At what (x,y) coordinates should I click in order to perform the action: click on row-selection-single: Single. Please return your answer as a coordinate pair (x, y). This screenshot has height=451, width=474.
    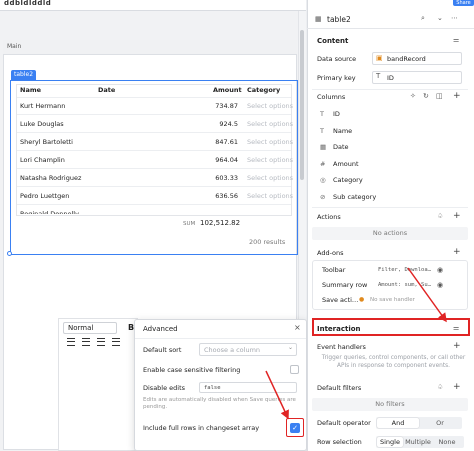
    Looking at the image, I should click on (390, 442).